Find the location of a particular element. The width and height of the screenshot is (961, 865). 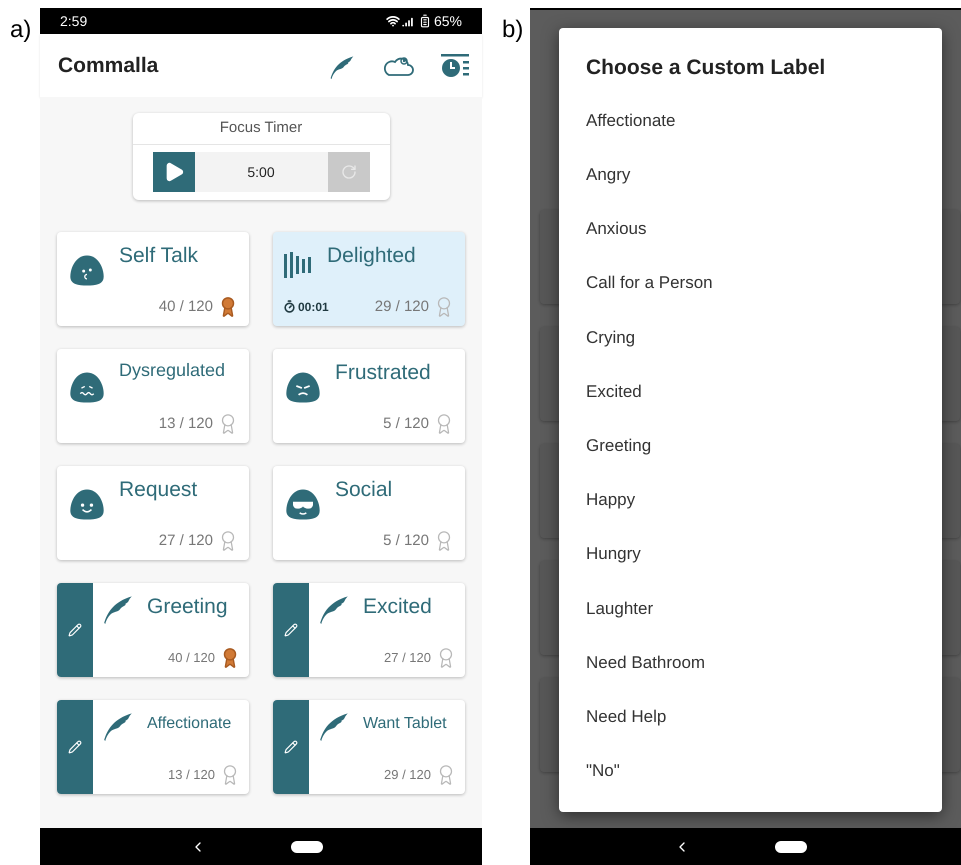

card-label: Excited is located at coordinates (397, 607).